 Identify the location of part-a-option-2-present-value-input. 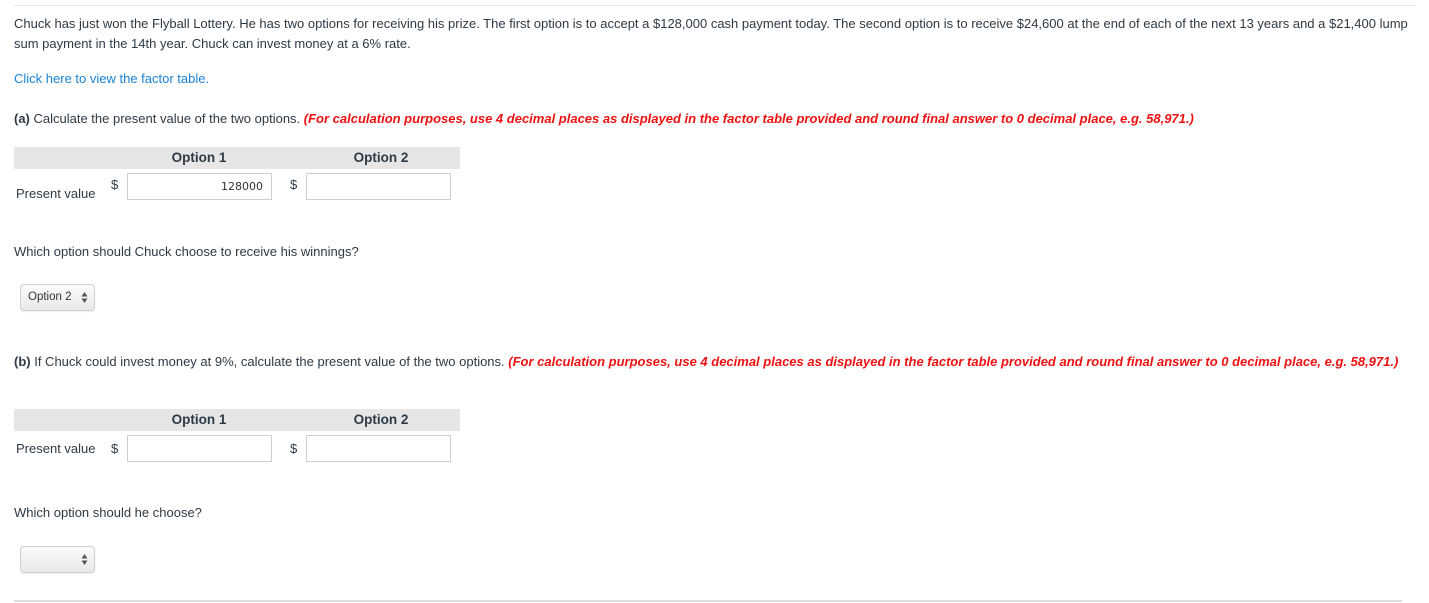
(378, 186).